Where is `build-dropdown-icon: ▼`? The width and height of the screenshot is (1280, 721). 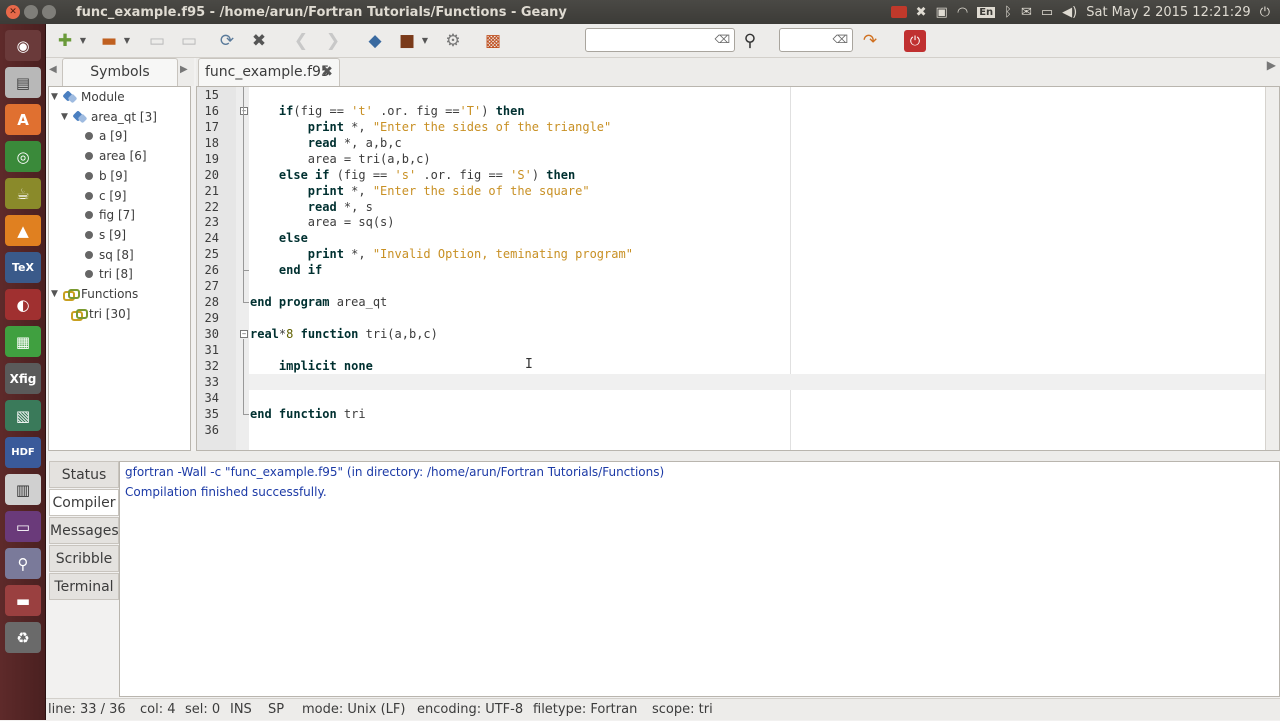
build-dropdown-icon: ▼ is located at coordinates (425, 41).